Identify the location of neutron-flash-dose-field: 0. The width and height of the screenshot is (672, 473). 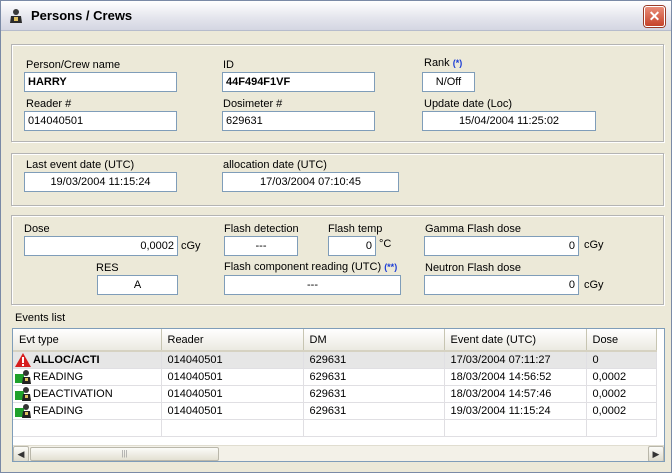
(501, 285).